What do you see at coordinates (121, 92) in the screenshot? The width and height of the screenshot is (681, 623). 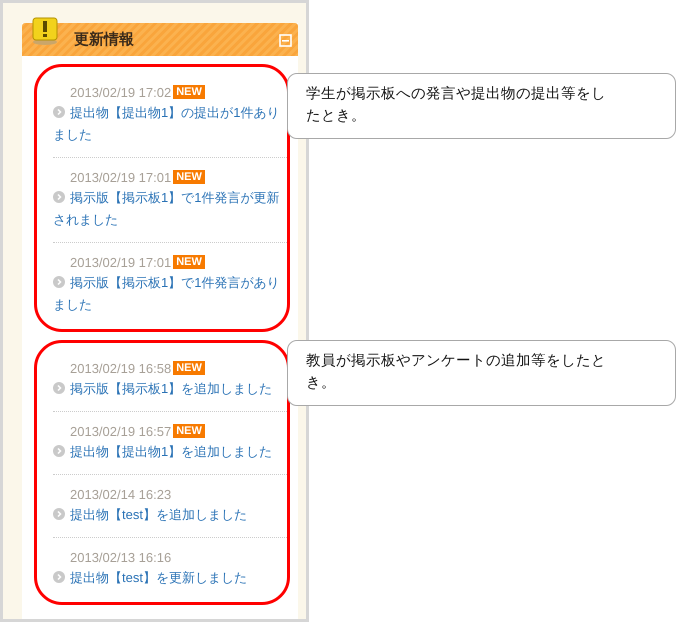 I see `update-date: 2013/02/19 17:02` at bounding box center [121, 92].